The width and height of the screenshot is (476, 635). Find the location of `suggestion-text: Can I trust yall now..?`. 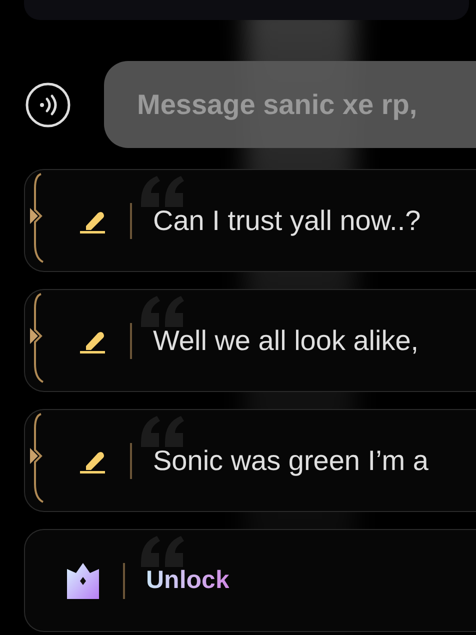

suggestion-text: Can I trust yall now..? is located at coordinates (287, 221).